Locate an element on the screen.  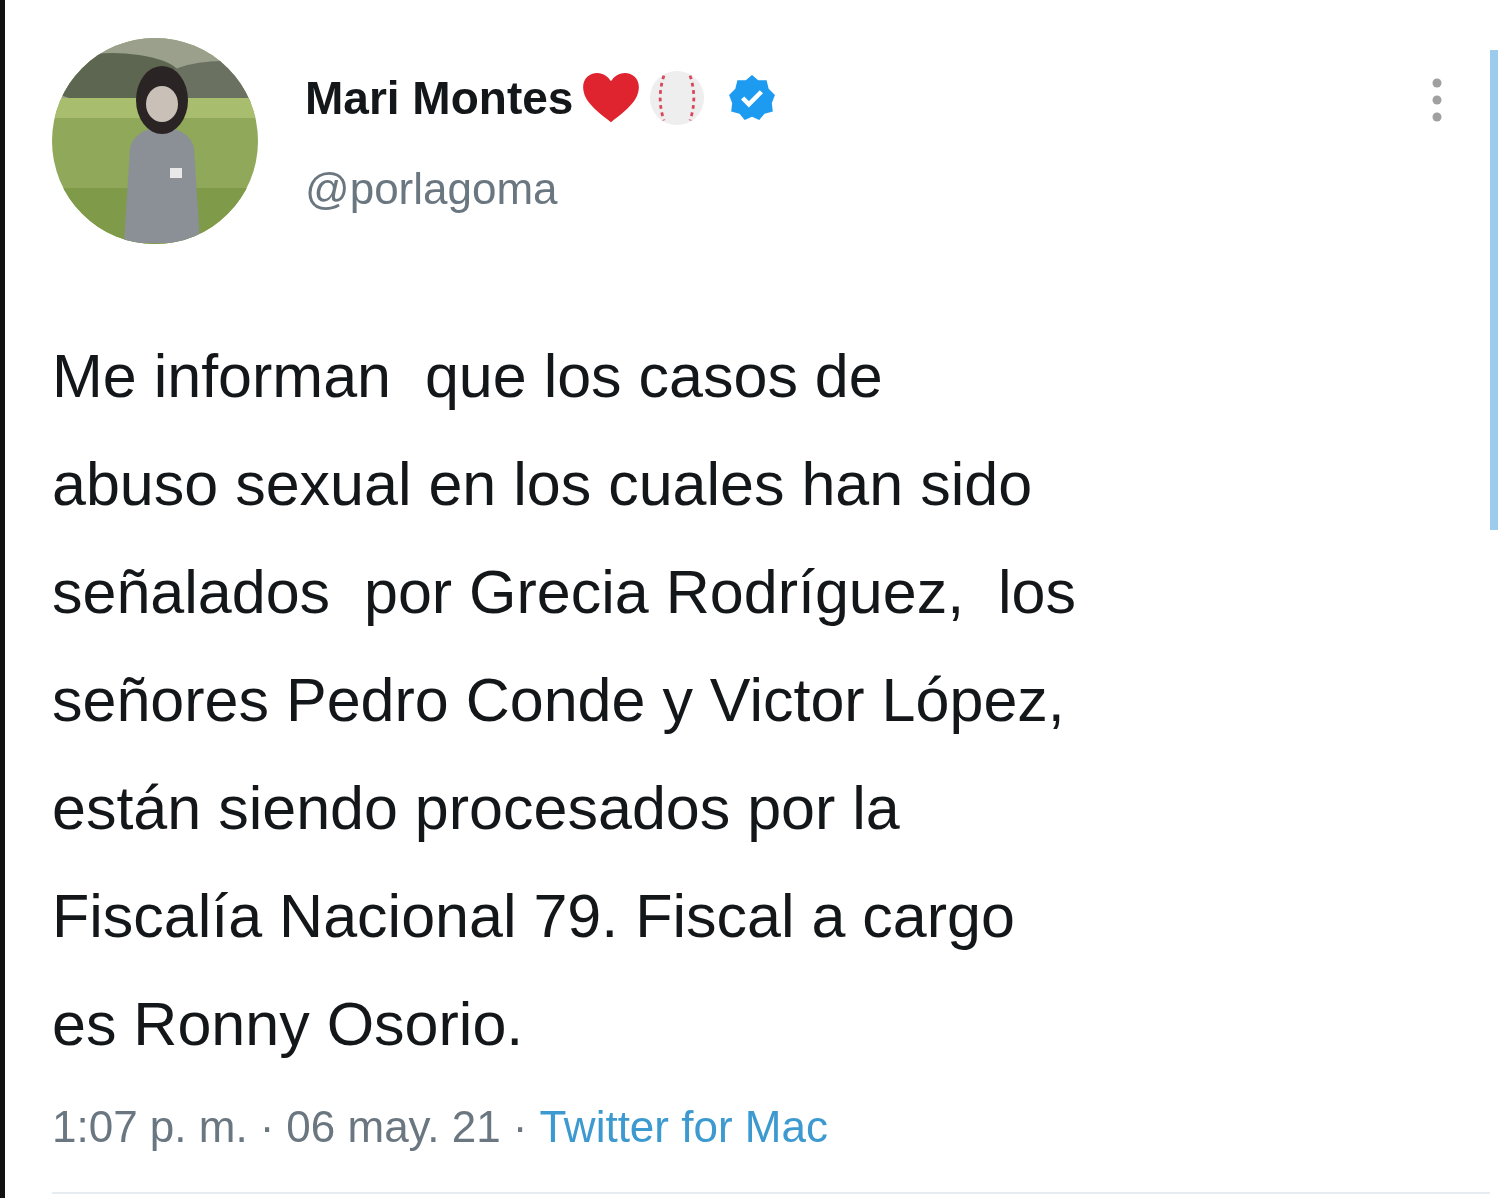
baseball-icon is located at coordinates (677, 98).